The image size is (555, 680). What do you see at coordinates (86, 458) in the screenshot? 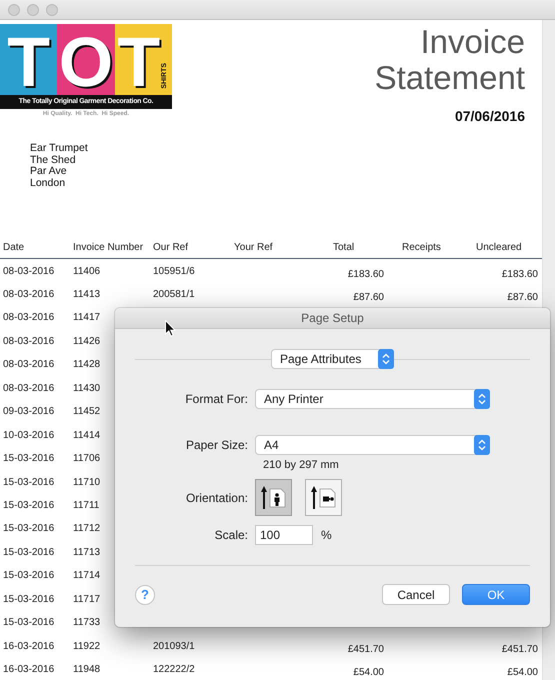
I see `table-cell-text: 11706` at bounding box center [86, 458].